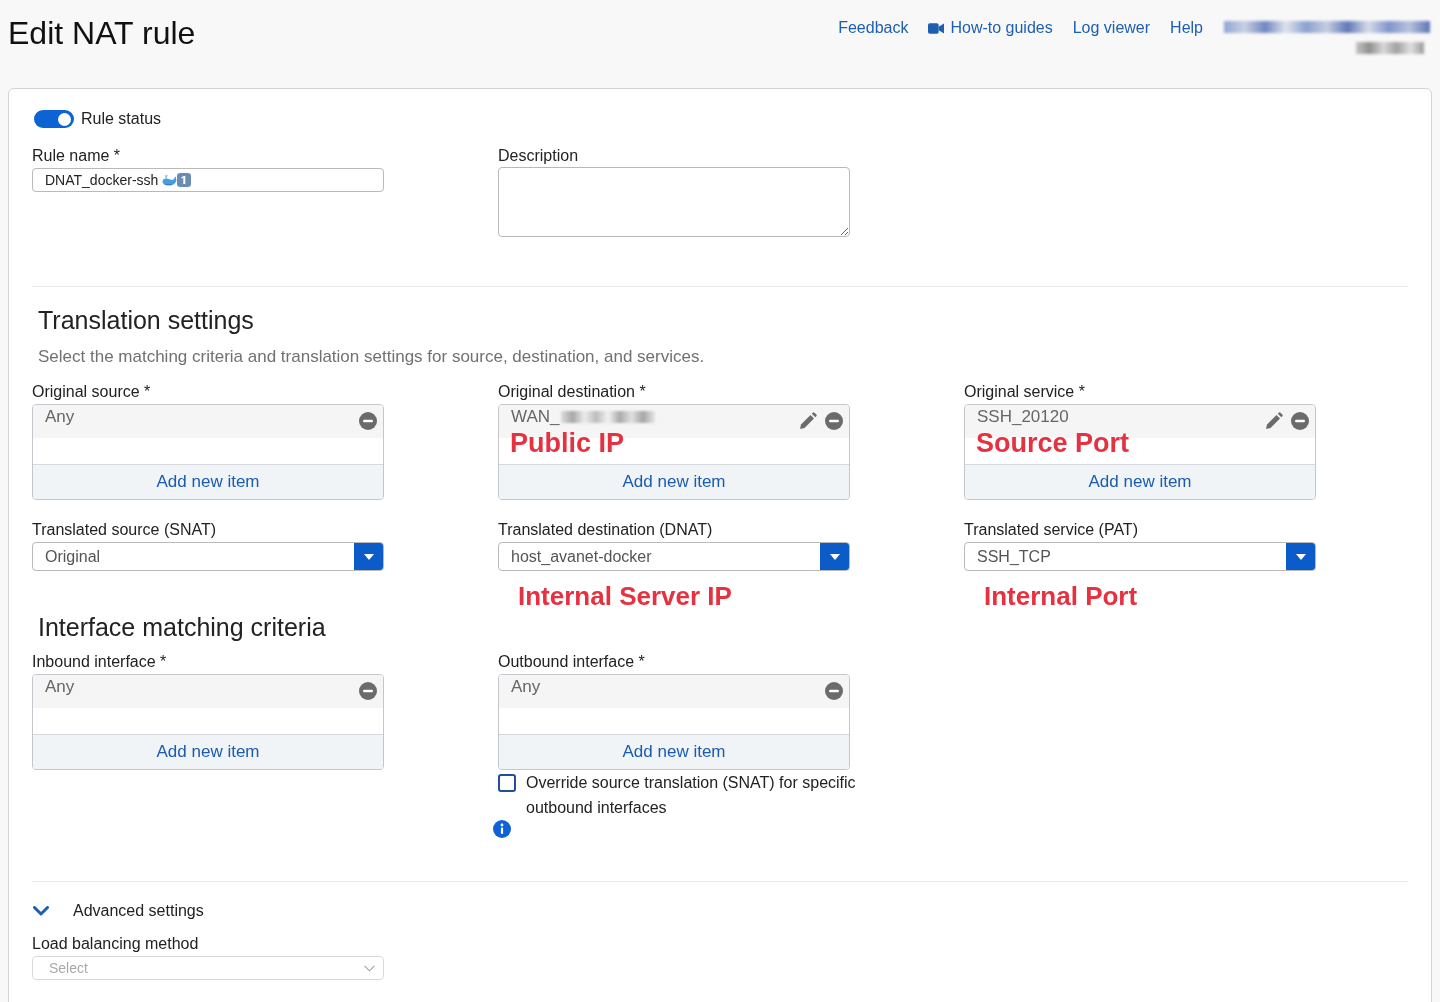 Image resolution: width=1440 pixels, height=1002 pixels. Describe the element at coordinates (605, 530) in the screenshot. I see `field-label: Translated destination (DNAT)` at that location.